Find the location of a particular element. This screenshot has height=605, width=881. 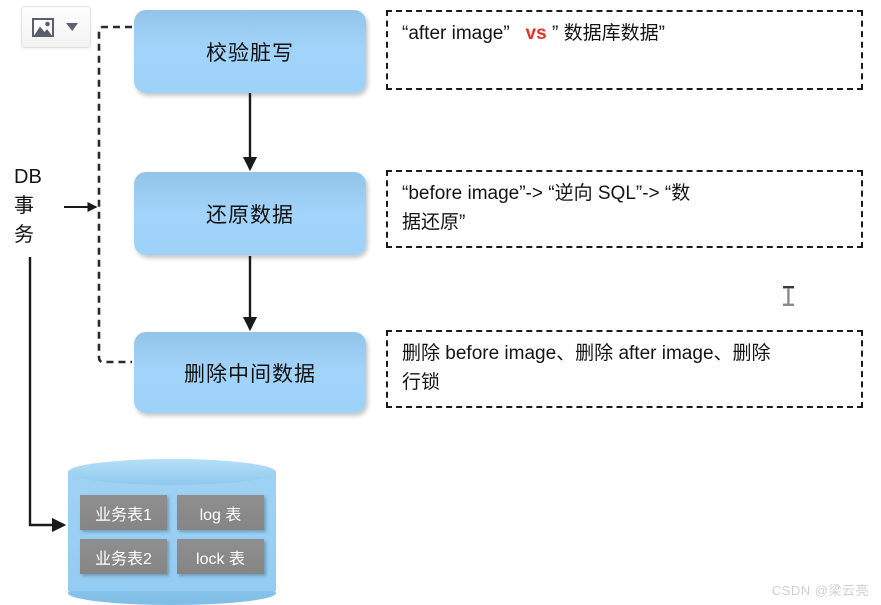

database-cylinder: 业务表1 log 表 业务表2 lock 表 is located at coordinates (172, 532).